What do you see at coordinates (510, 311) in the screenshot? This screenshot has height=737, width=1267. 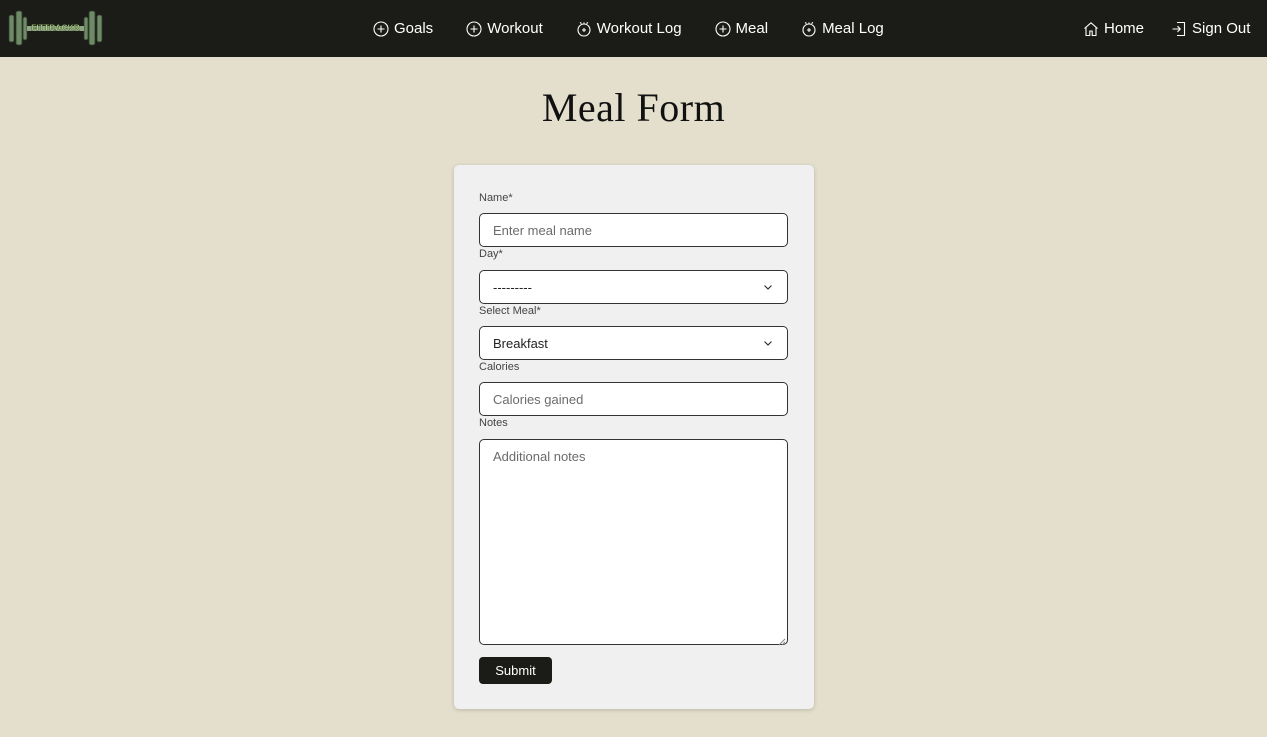 I see `select-meal-label: Select Meal*` at bounding box center [510, 311].